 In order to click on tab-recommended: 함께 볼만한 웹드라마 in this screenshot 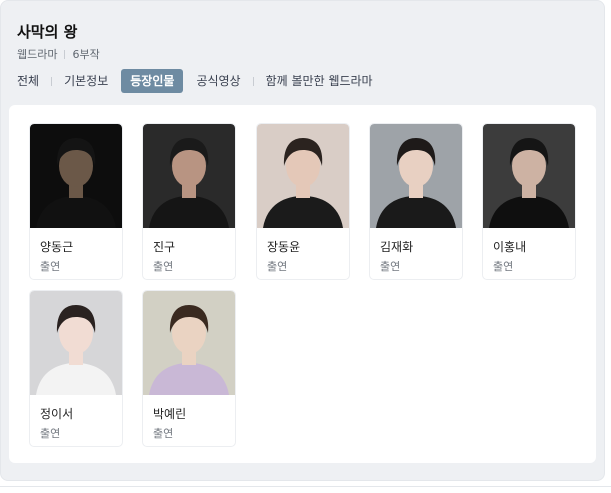, I will do `click(319, 81)`.